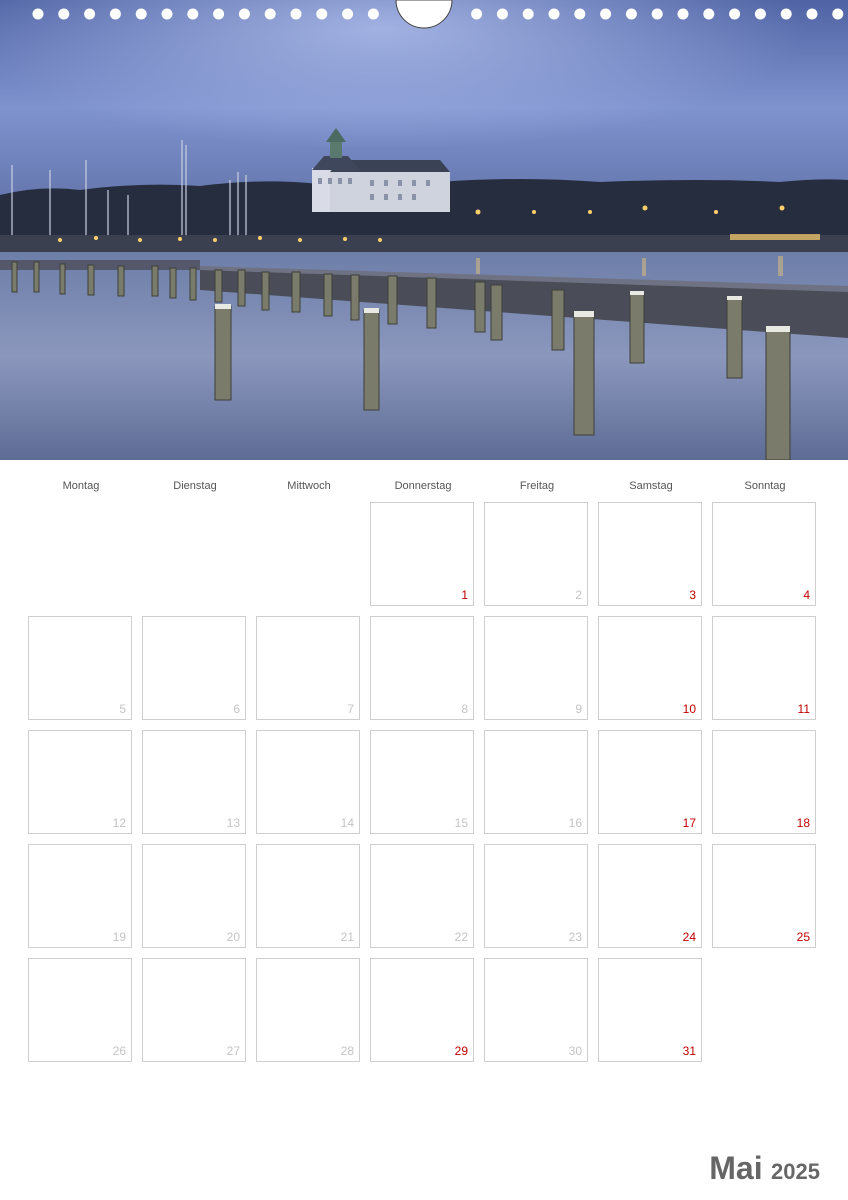  I want to click on day-cell: 27, so click(194, 1010).